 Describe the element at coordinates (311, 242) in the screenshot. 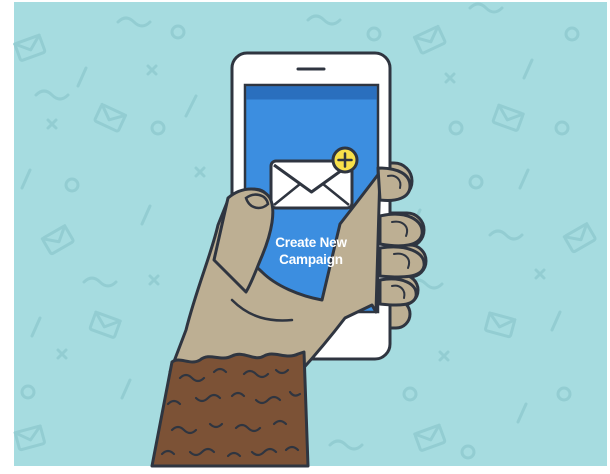

I see `cta-line-1: Create New` at that location.